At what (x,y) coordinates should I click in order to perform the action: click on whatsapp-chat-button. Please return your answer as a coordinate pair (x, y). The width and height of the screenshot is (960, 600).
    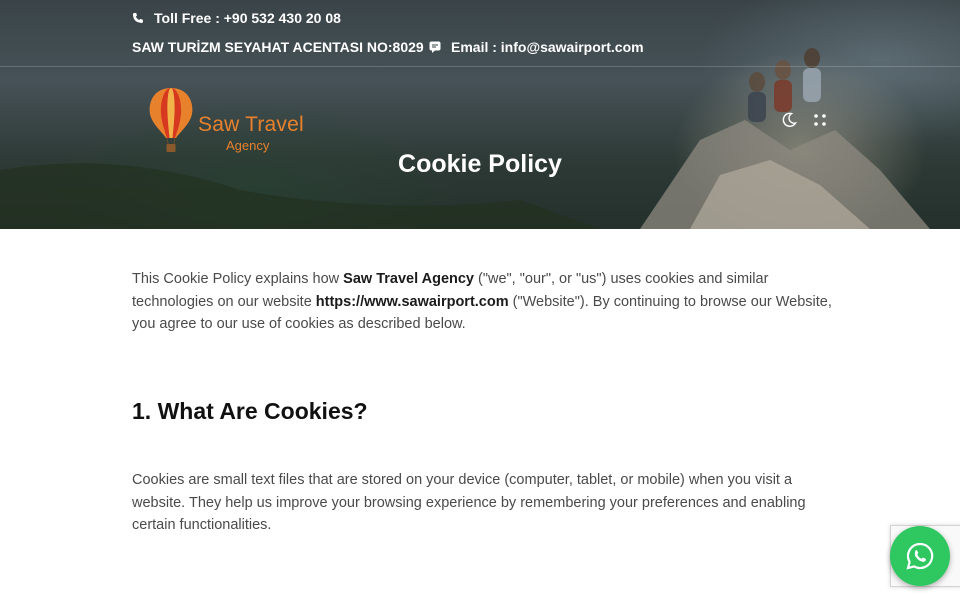
    Looking at the image, I should click on (920, 556).